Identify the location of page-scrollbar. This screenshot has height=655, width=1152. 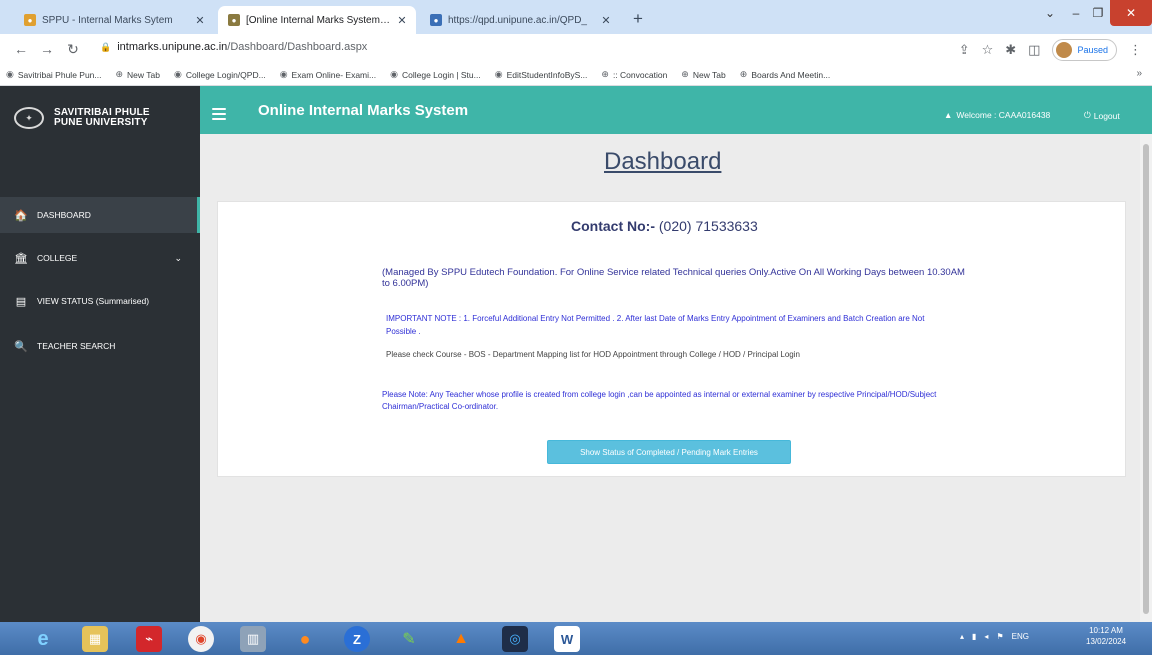
(1146, 378).